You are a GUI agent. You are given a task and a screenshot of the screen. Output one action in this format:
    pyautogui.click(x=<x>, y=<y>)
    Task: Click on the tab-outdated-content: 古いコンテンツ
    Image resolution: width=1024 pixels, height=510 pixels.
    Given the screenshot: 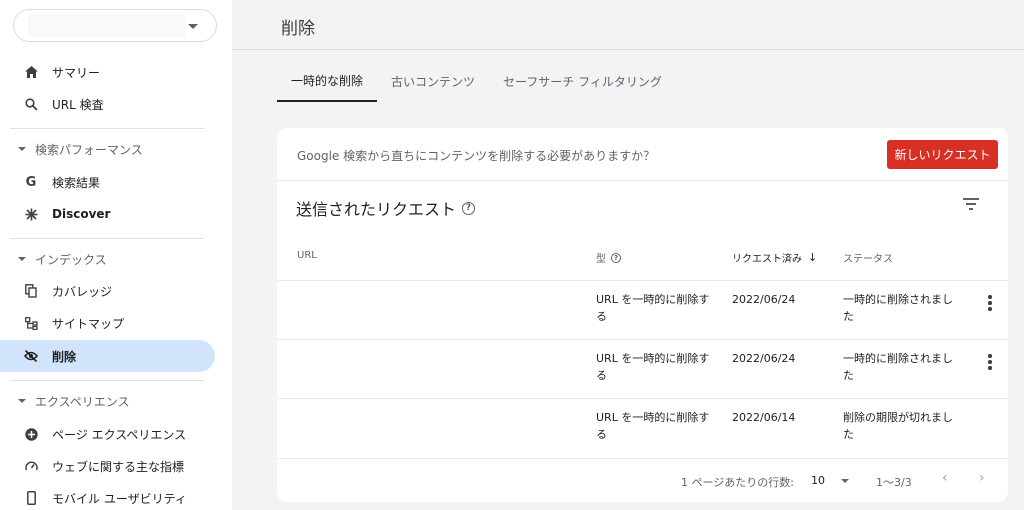 What is the action you would take?
    pyautogui.click(x=433, y=81)
    